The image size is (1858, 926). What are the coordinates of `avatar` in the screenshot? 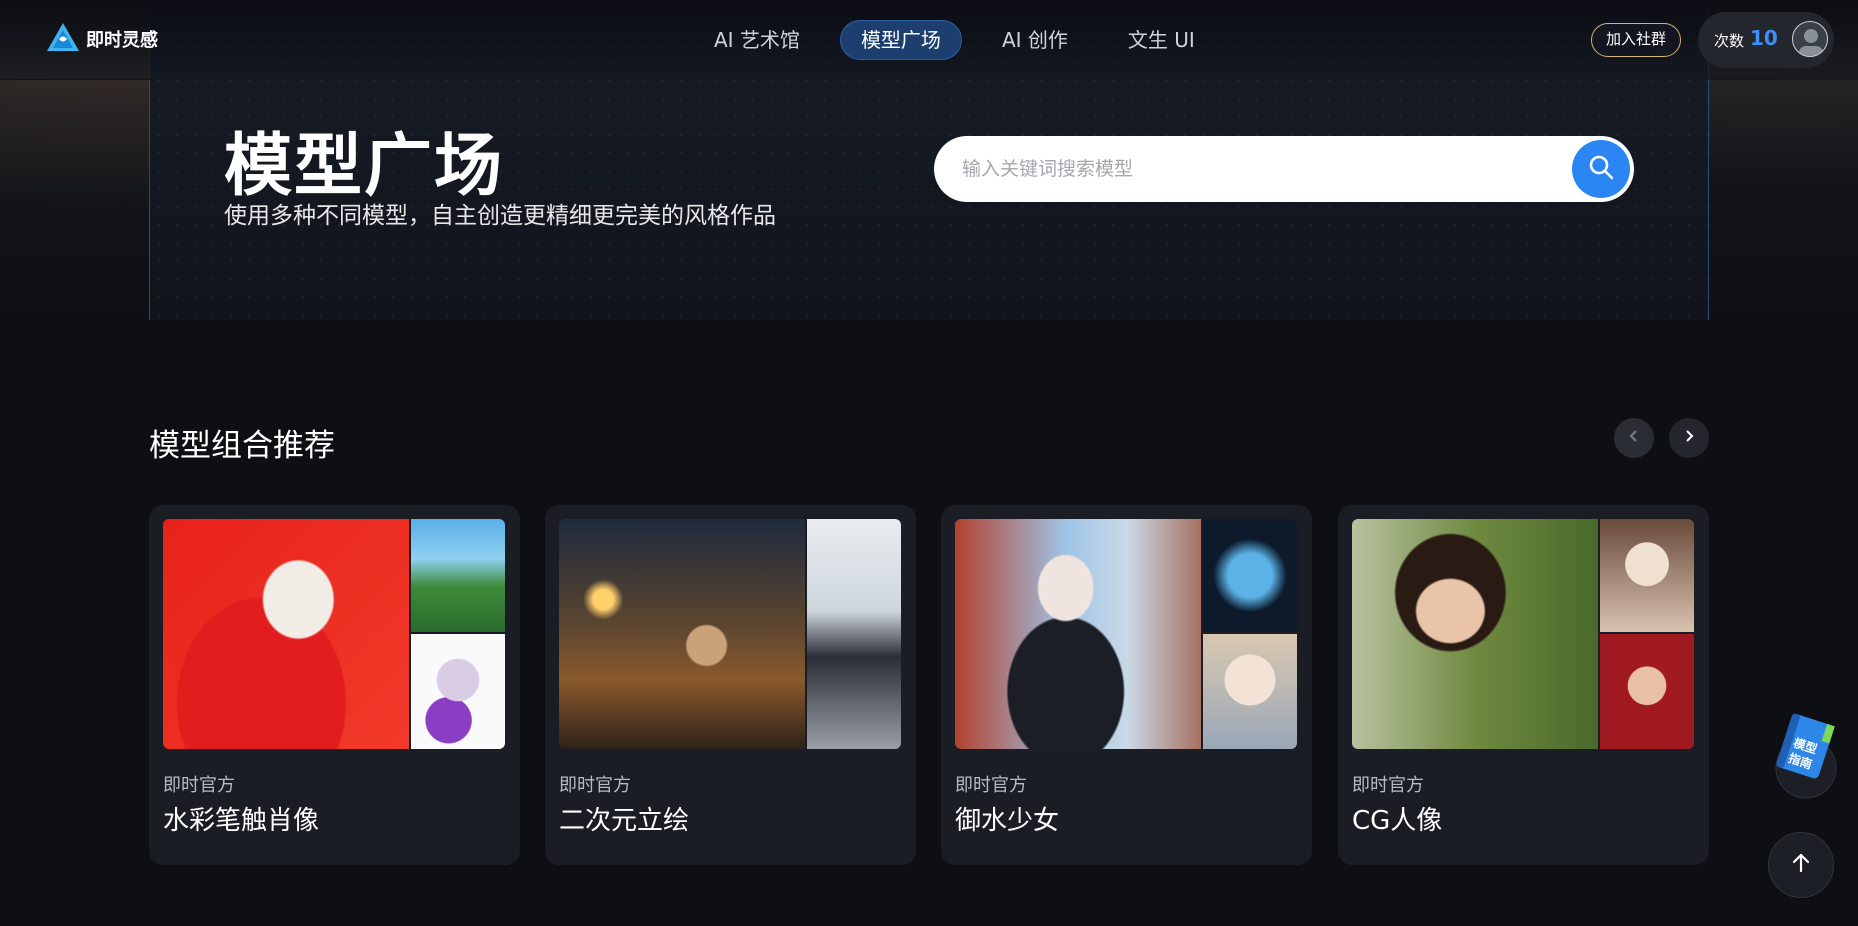 It's located at (1810, 39).